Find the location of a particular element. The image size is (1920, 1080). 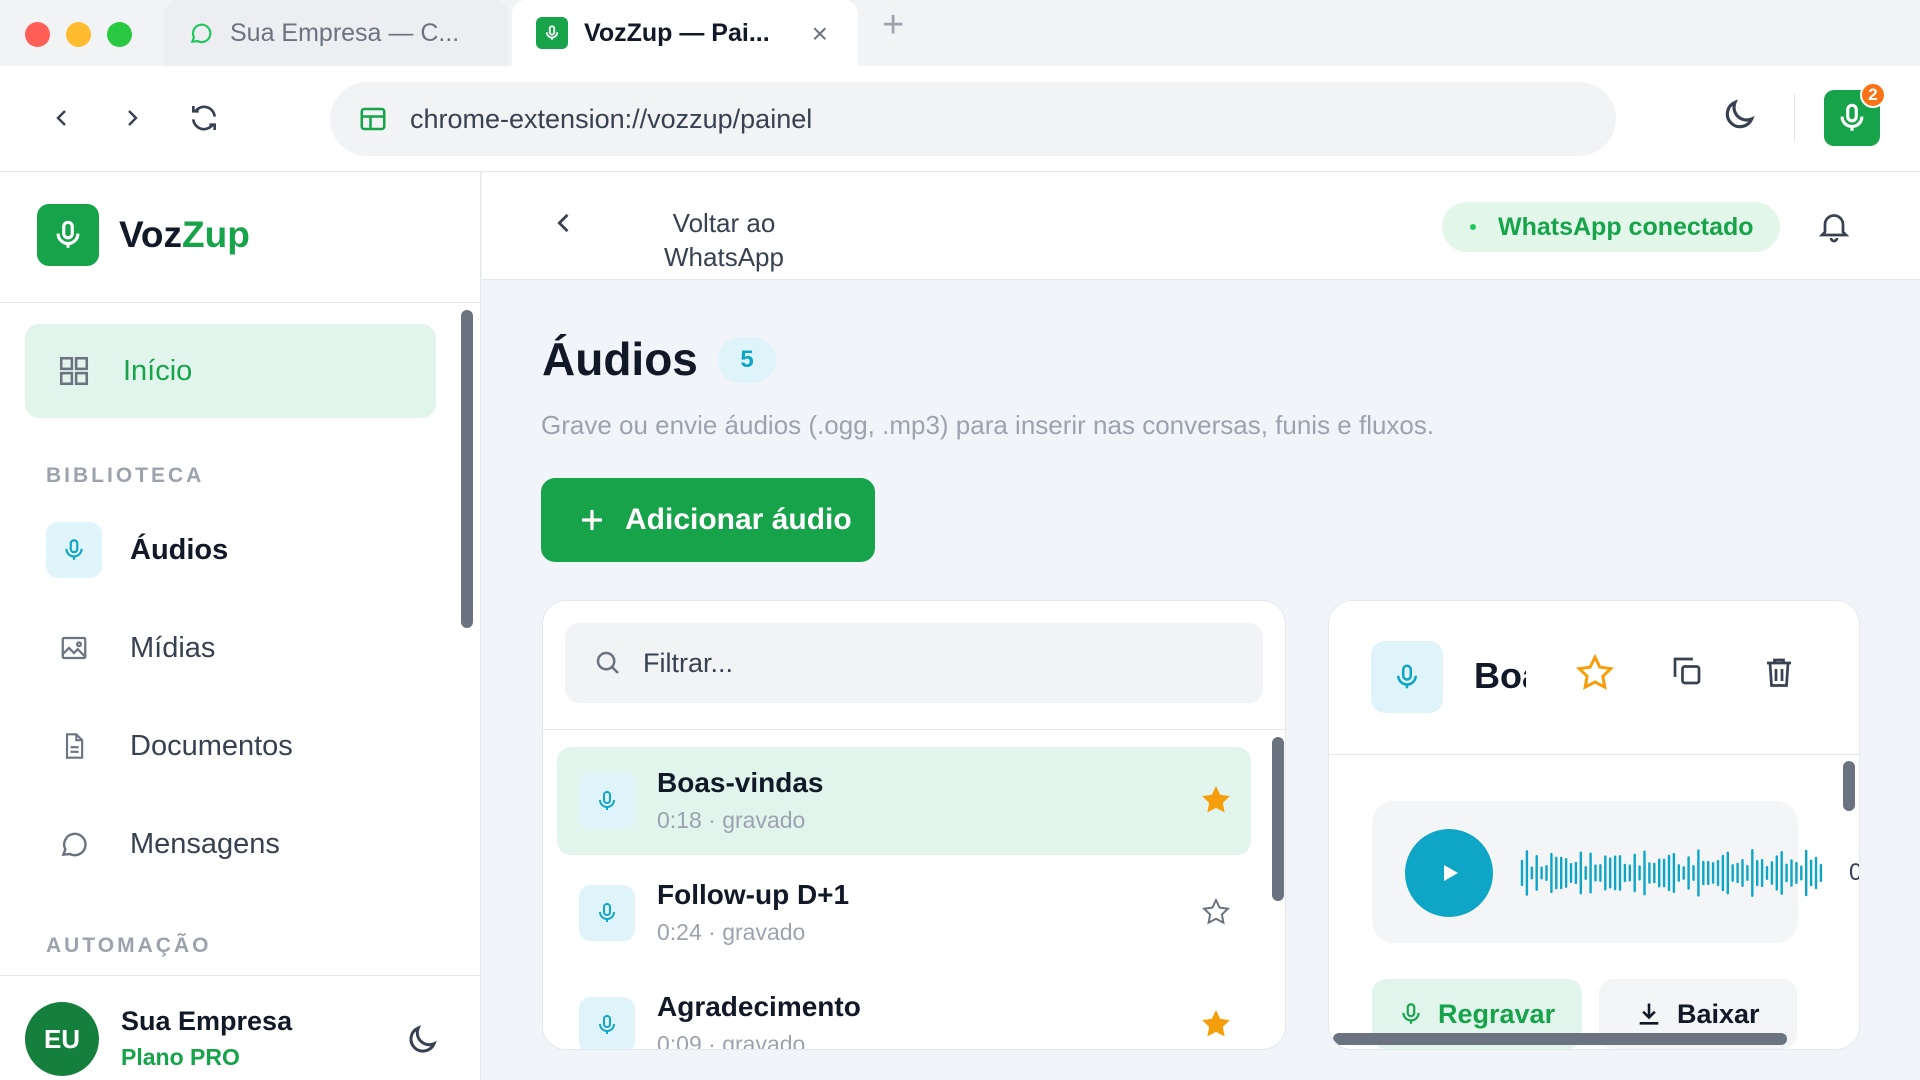

window-close-button is located at coordinates (37, 34).